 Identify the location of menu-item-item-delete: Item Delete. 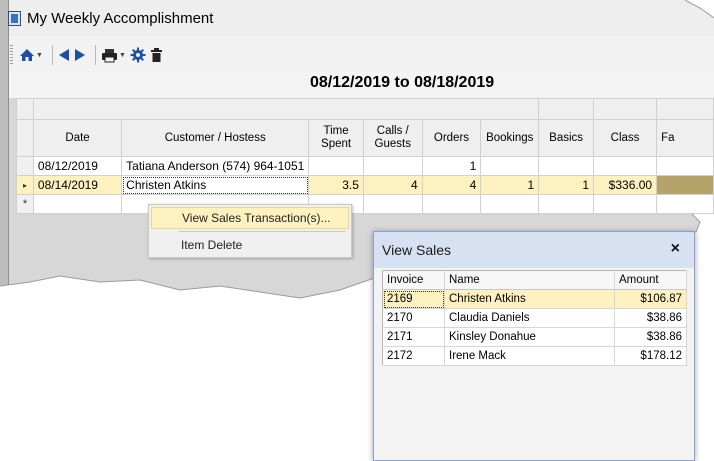
(250, 245).